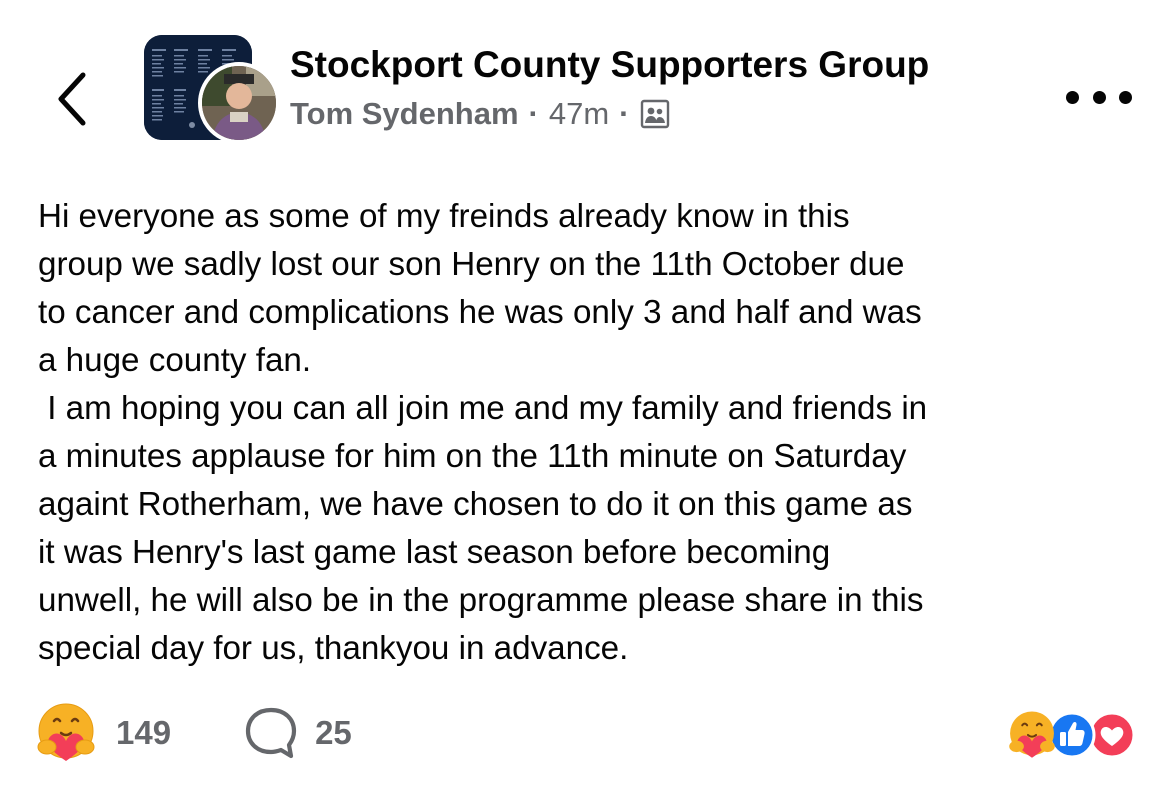 Image resolution: width=1170 pixels, height=805 pixels. Describe the element at coordinates (333, 648) in the screenshot. I see `post-line: special day for us, thankyou in advance.` at that location.